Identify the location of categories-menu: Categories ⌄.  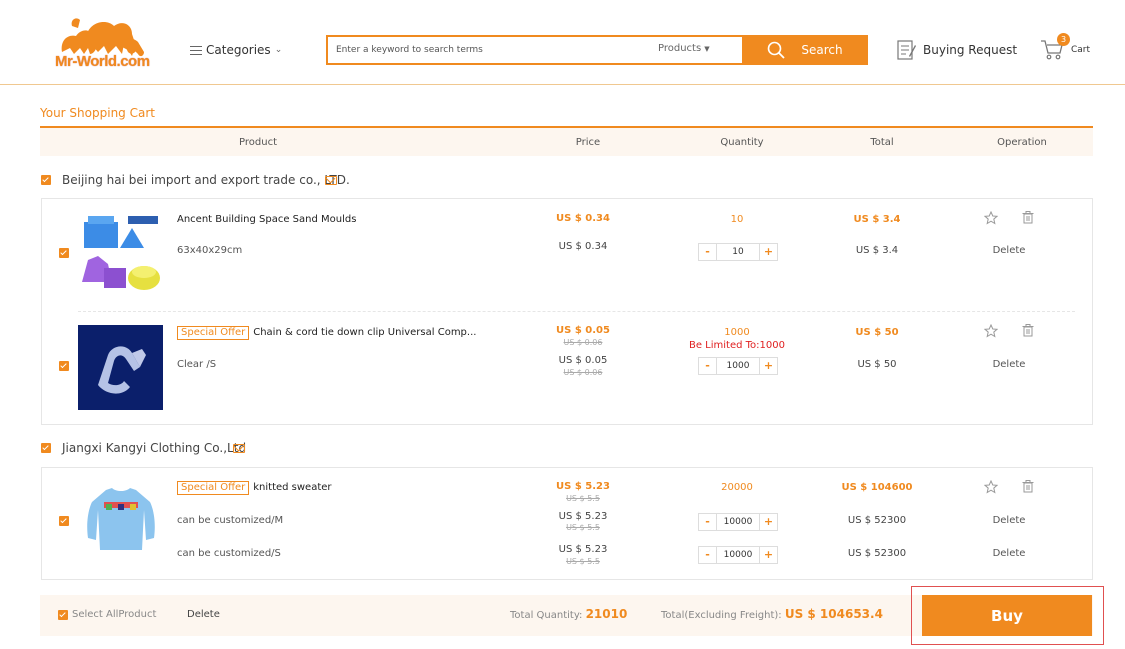
(236, 50).